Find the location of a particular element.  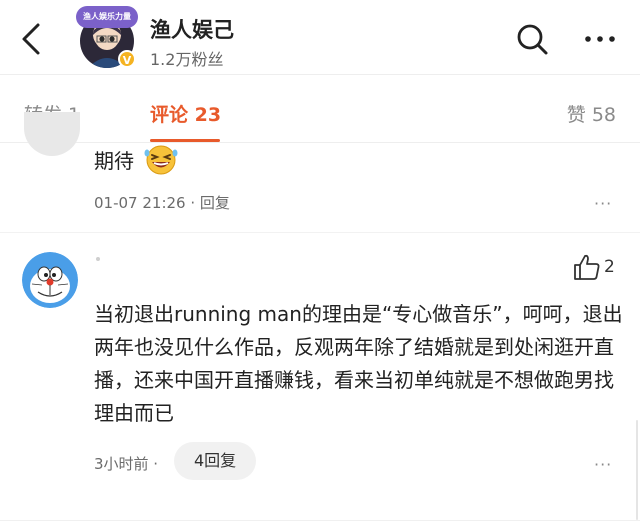

view-replies-button: 4回复 is located at coordinates (215, 461).